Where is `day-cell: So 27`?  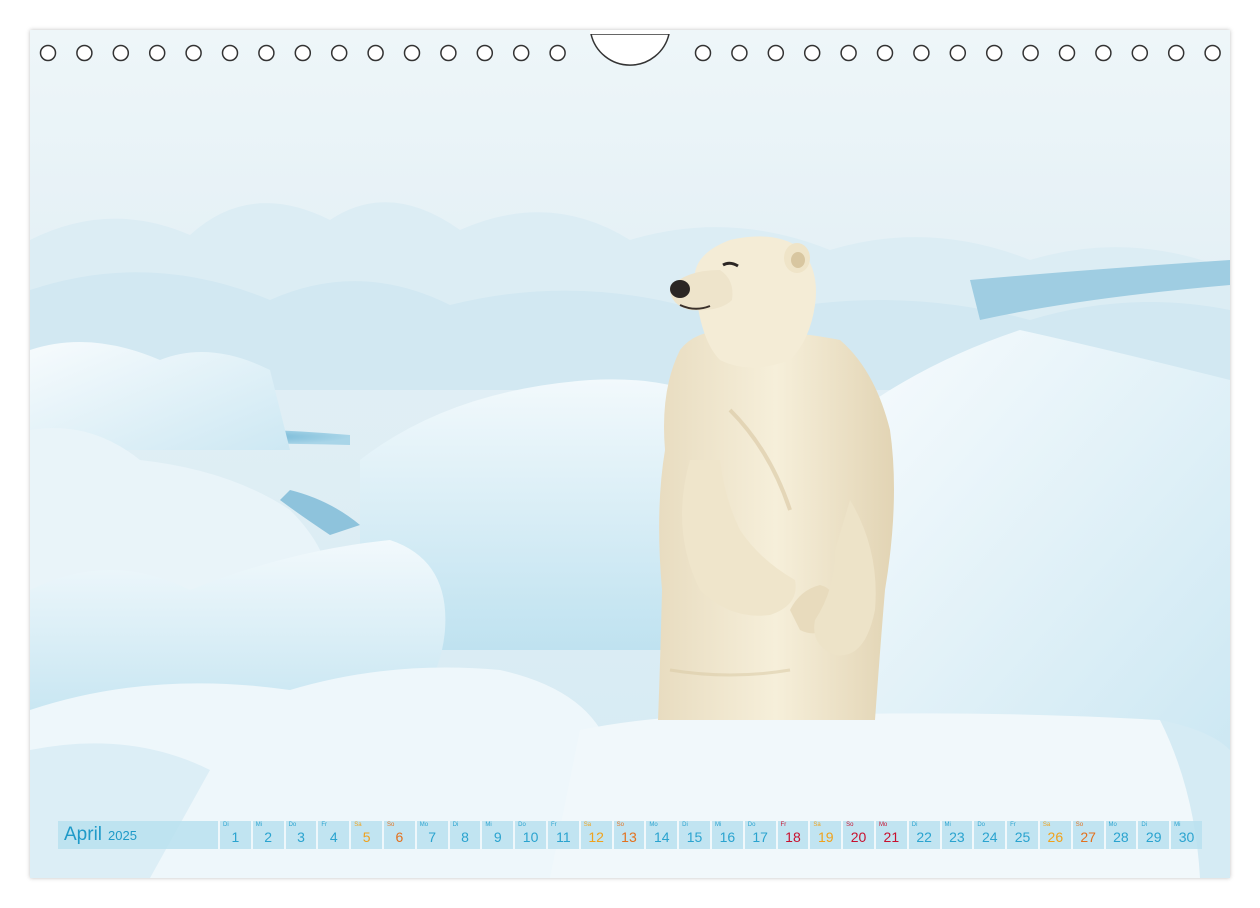
day-cell: So 27 is located at coordinates (1088, 835).